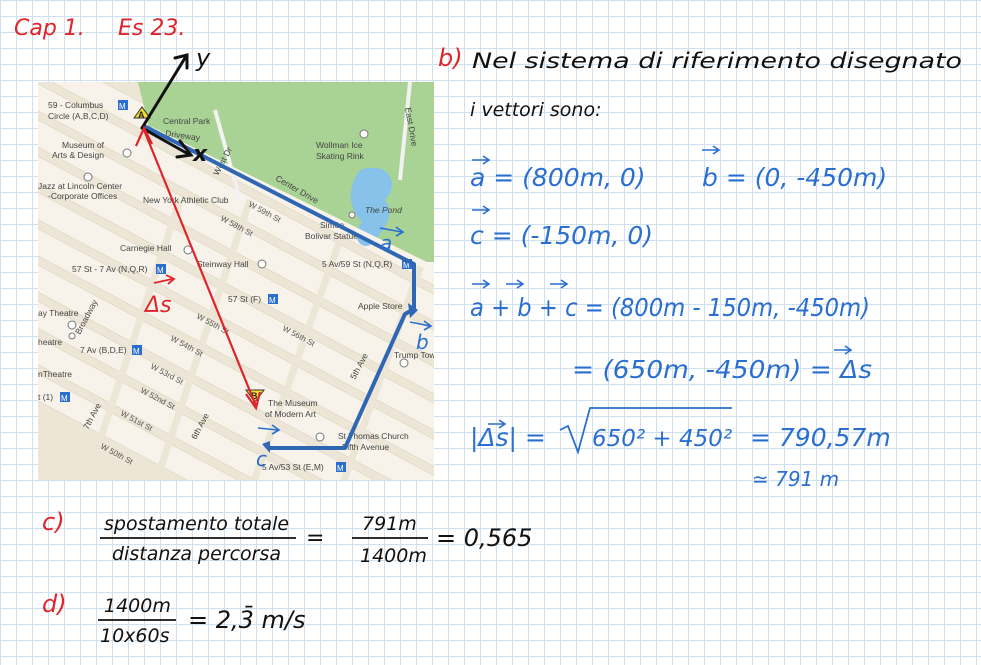  What do you see at coordinates (558, 177) in the screenshot?
I see `vector-a-components: a = (800m, 0)` at bounding box center [558, 177].